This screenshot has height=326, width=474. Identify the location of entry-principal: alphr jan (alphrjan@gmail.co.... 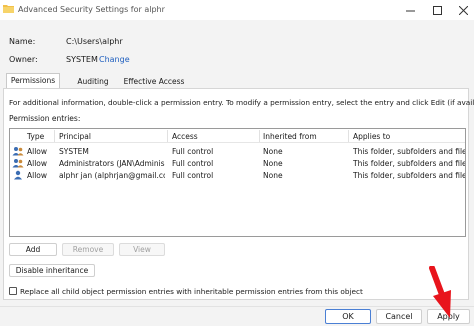
(112, 175).